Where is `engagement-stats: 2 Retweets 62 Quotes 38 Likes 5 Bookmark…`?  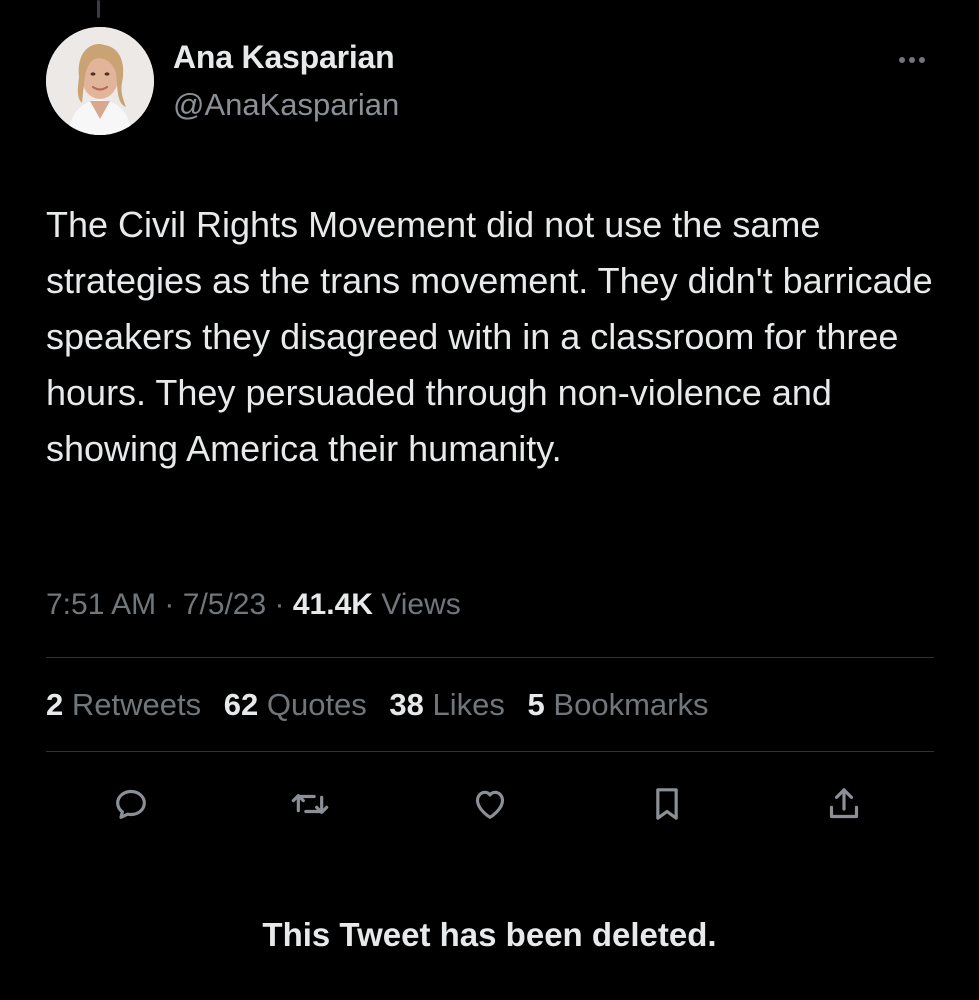
engagement-stats: 2 Retweets 62 Quotes 38 Likes 5 Bookmark… is located at coordinates (384, 705).